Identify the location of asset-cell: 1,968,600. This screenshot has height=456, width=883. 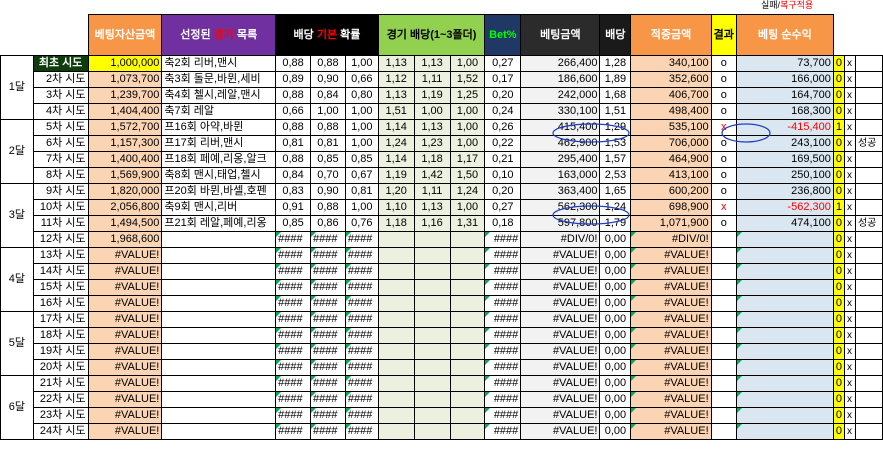
(125, 239).